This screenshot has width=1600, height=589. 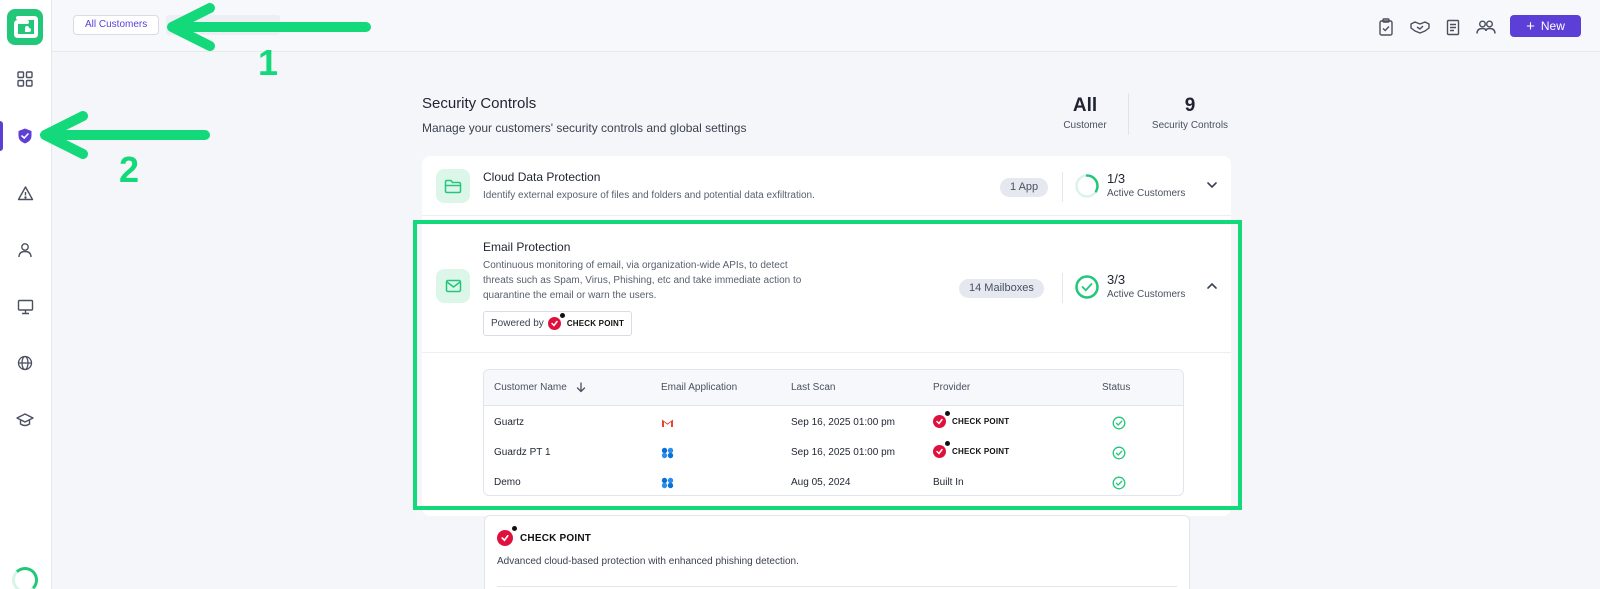 I want to click on column-header-email-application: Email Application, so click(x=699, y=387).